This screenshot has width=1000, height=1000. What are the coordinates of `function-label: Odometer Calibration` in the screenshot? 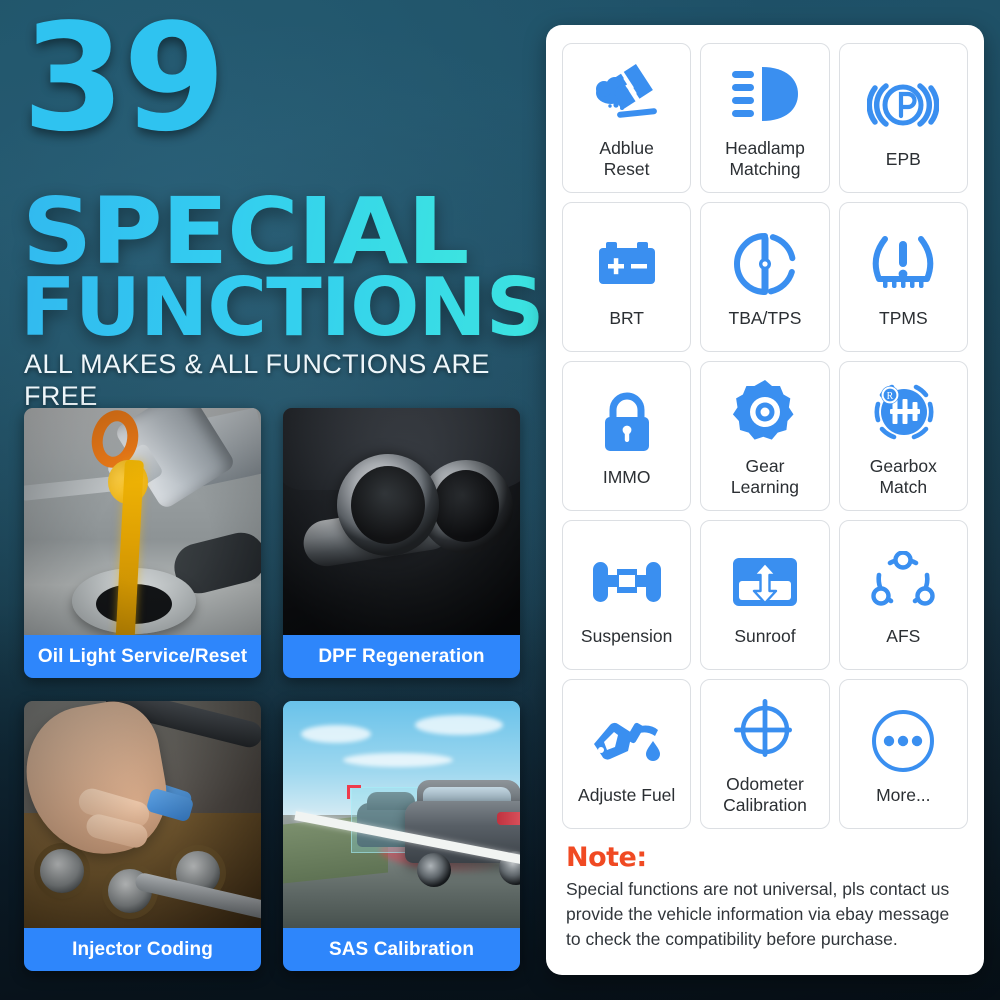 It's located at (765, 794).